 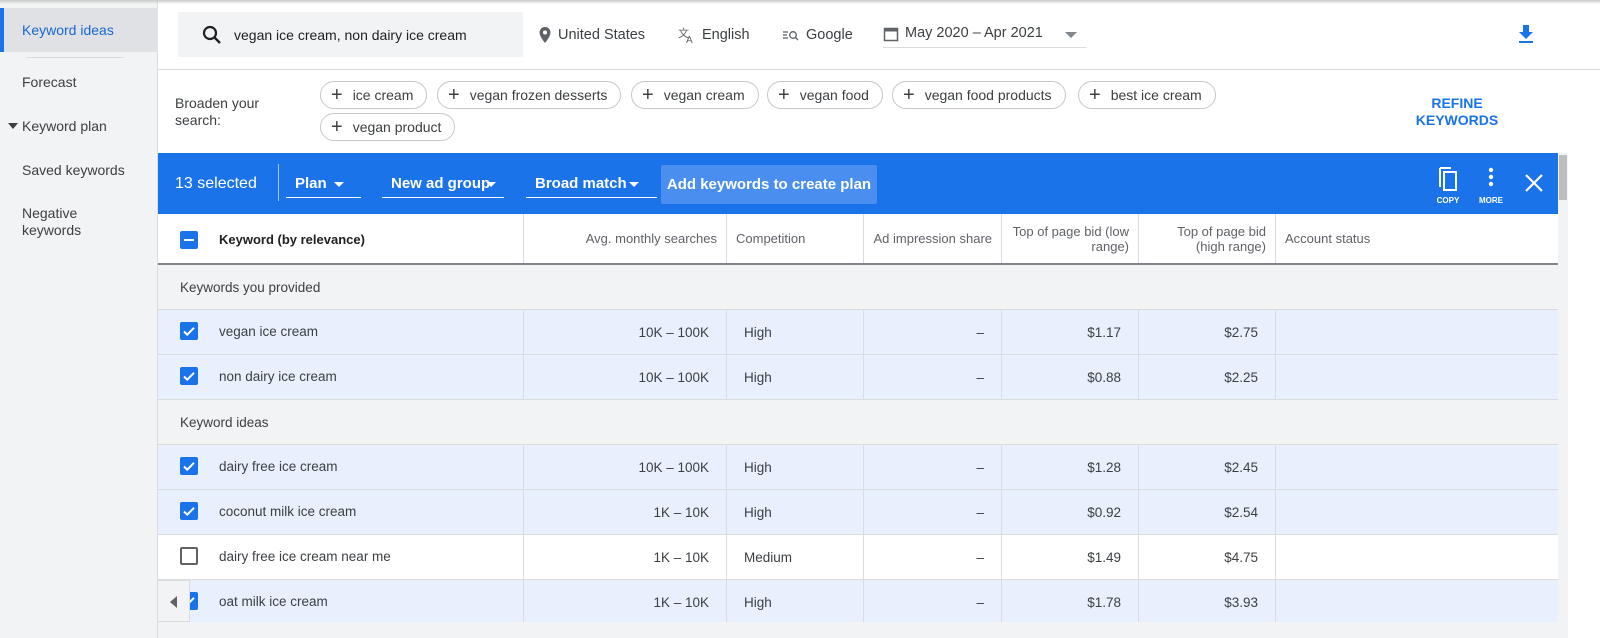 What do you see at coordinates (388, 127) in the screenshot?
I see `broaden-chip: + vegan product` at bounding box center [388, 127].